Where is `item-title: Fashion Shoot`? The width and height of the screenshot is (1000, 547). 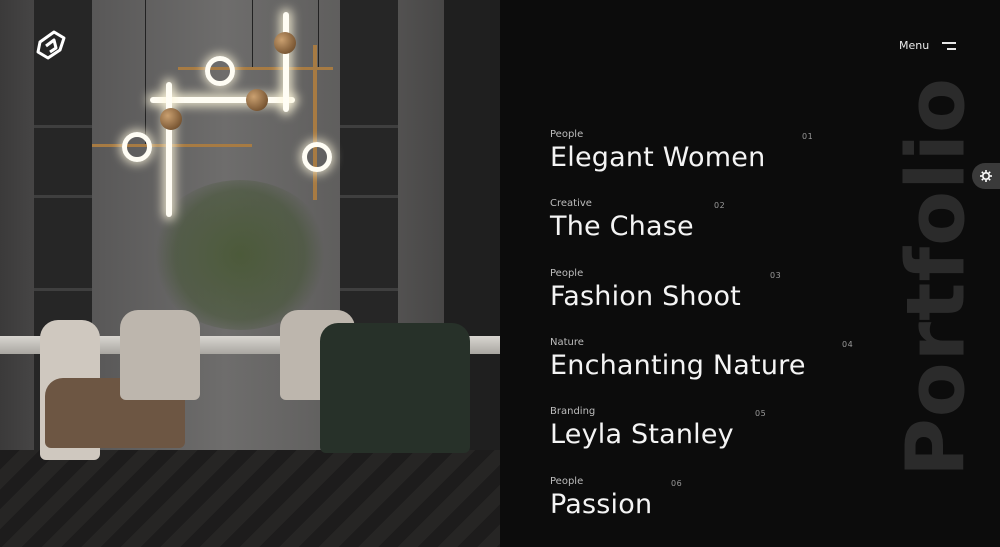
item-title: Fashion Shoot is located at coordinates (645, 297).